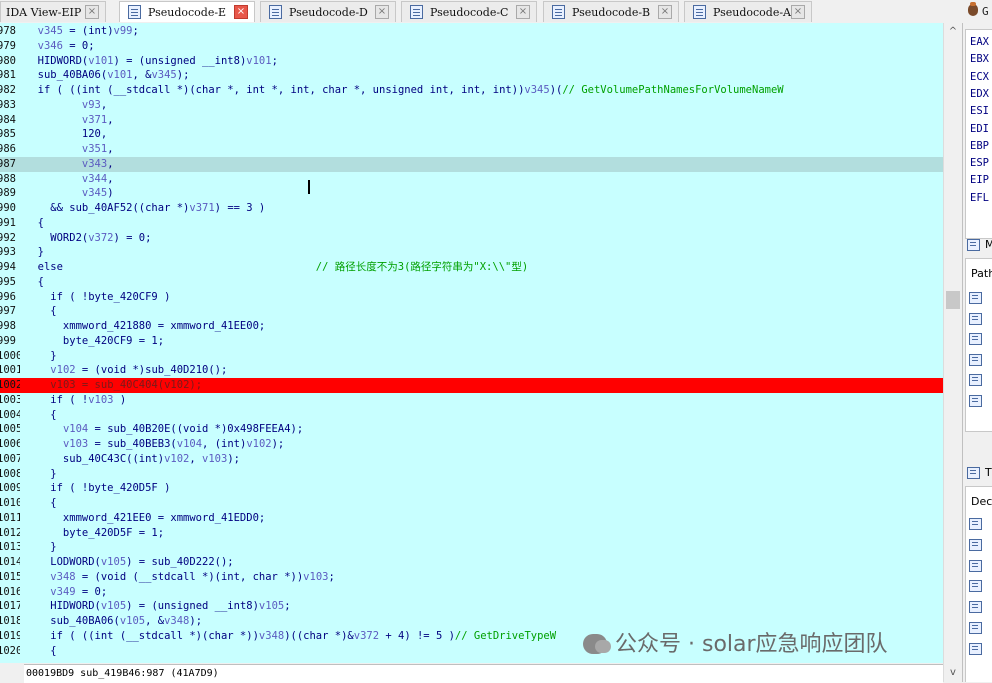  What do you see at coordinates (979, 180) in the screenshot?
I see `register-eip: EIP` at bounding box center [979, 180].